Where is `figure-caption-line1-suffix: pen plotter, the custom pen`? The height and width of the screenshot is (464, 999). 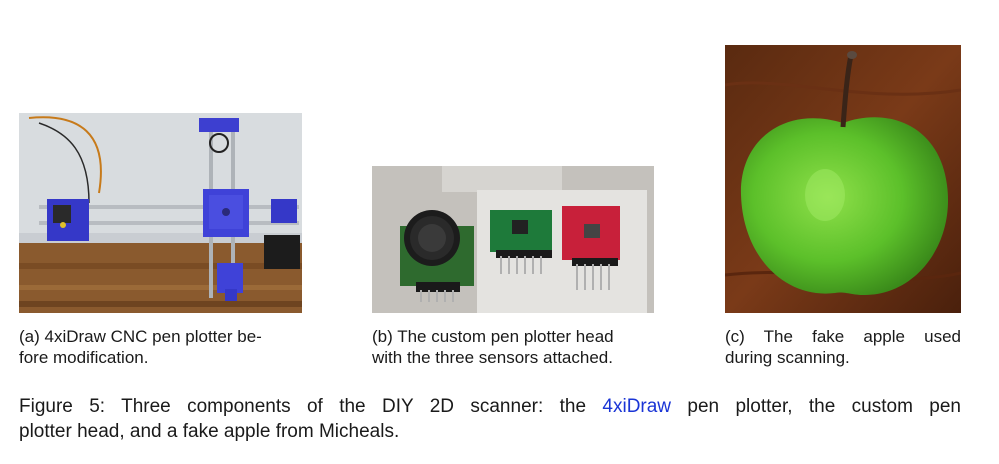
figure-caption-line1-suffix: pen plotter, the custom pen is located at coordinates (816, 406).